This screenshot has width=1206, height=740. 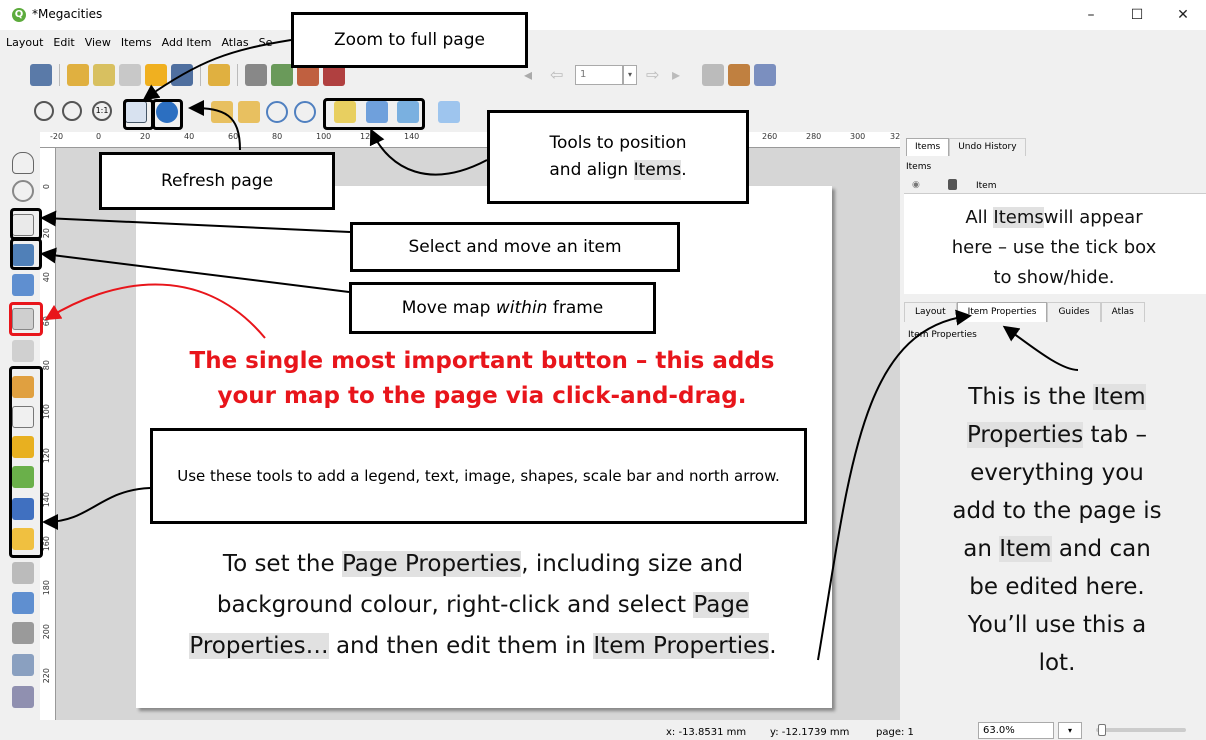 What do you see at coordinates (96, 508) in the screenshot?
I see `arrow-add-tools` at bounding box center [96, 508].